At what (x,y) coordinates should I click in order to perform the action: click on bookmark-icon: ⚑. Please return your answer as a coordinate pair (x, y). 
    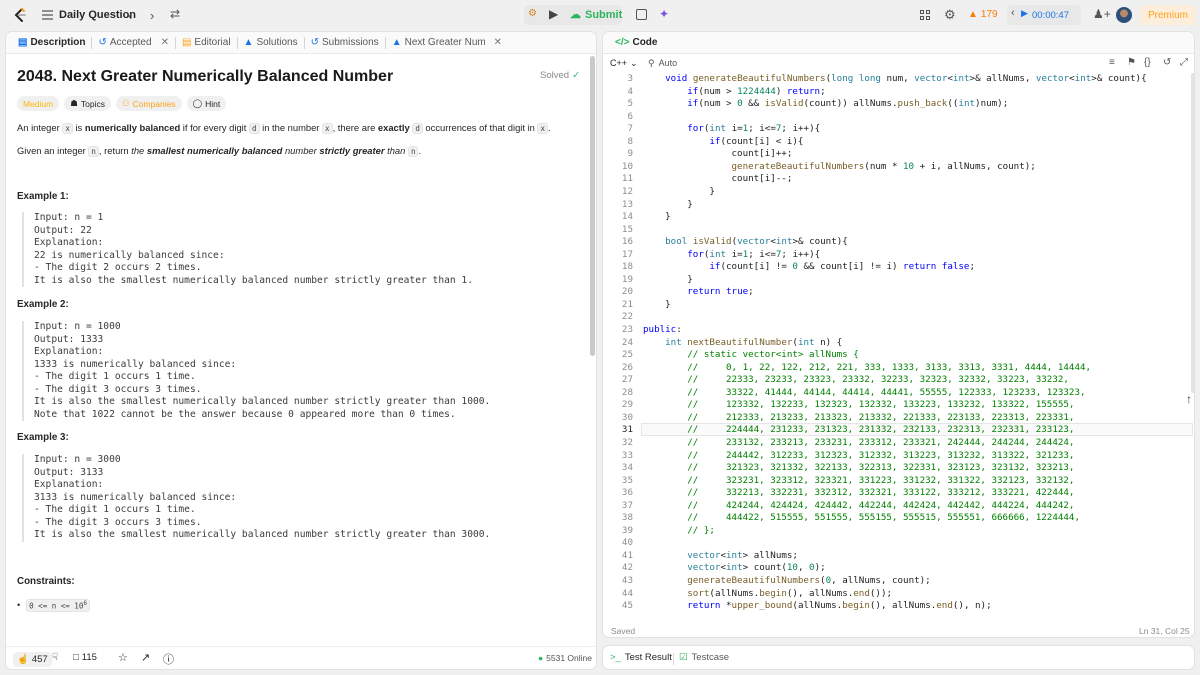
    Looking at the image, I should click on (1131, 62).